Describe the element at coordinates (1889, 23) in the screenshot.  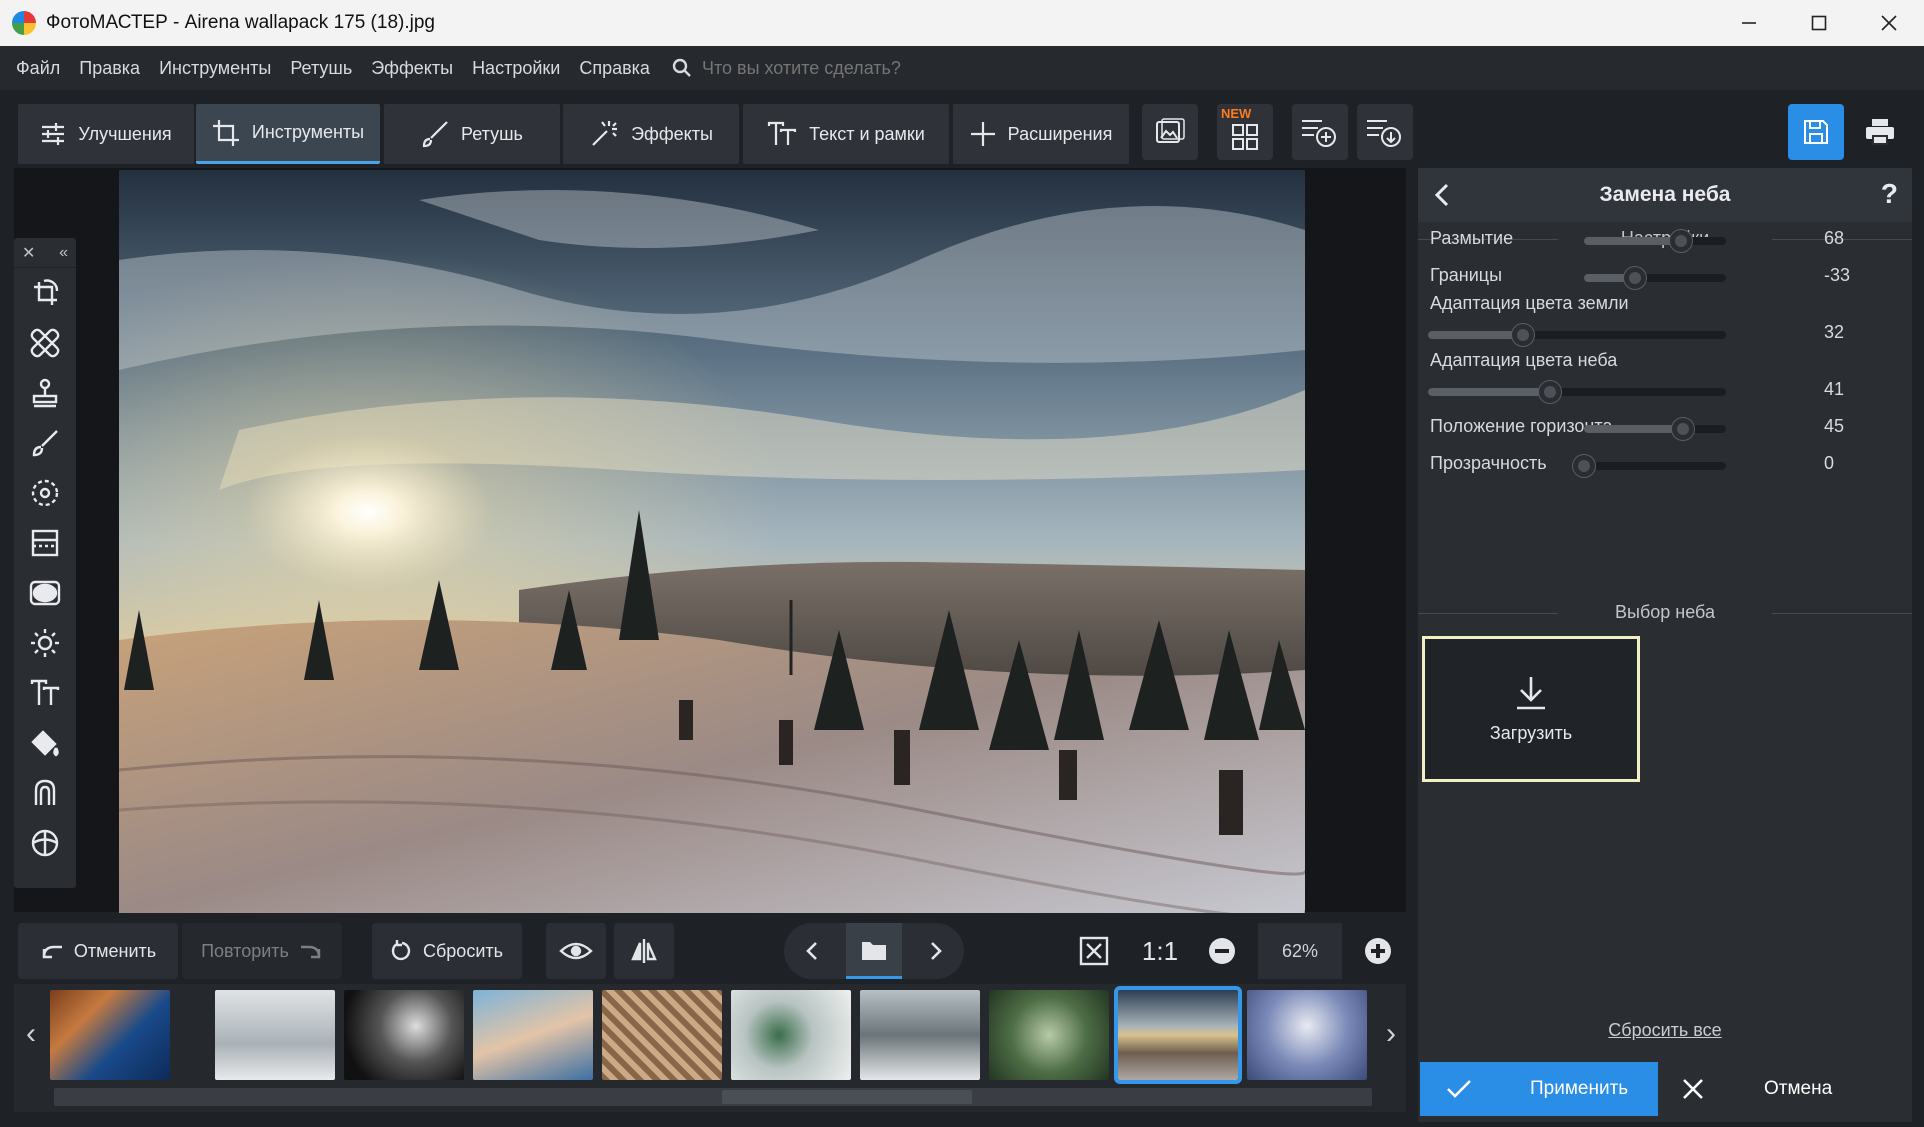
I see `close-button` at that location.